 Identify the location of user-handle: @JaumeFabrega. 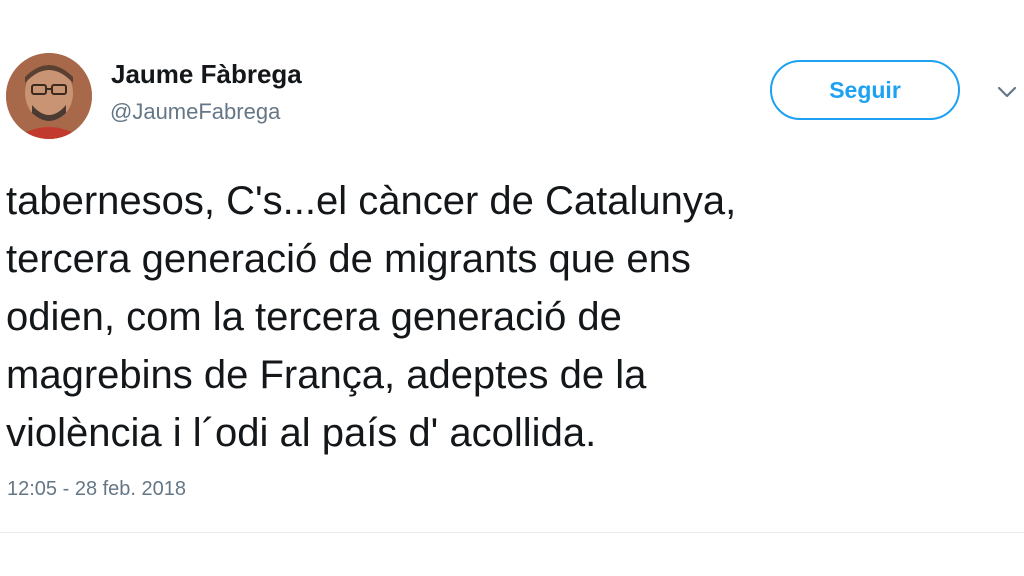
(195, 112).